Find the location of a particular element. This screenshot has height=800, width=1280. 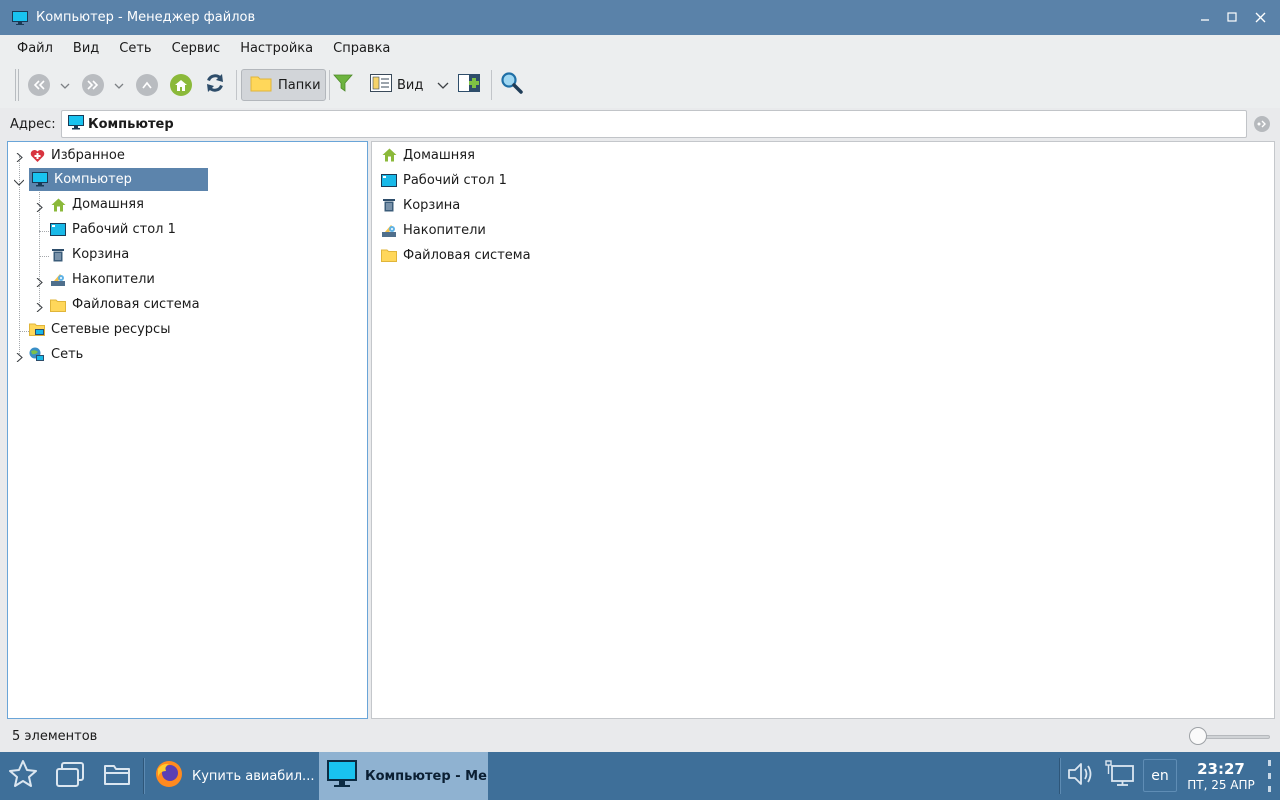

list-item: Файловая система is located at coordinates (456, 255).